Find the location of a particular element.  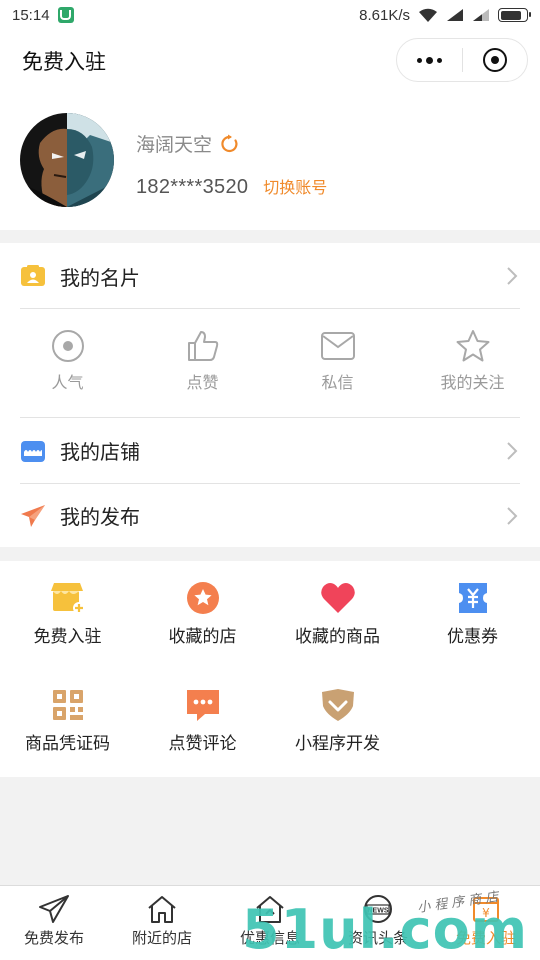

my-store-label: 我的店铺 is located at coordinates (100, 453).